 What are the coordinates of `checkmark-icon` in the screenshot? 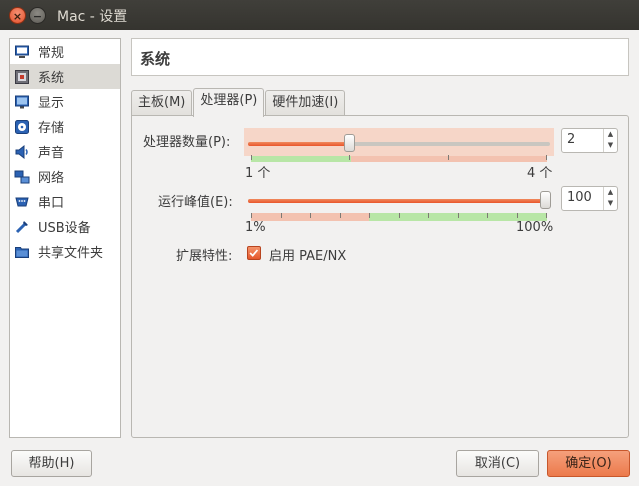 It's located at (254, 253).